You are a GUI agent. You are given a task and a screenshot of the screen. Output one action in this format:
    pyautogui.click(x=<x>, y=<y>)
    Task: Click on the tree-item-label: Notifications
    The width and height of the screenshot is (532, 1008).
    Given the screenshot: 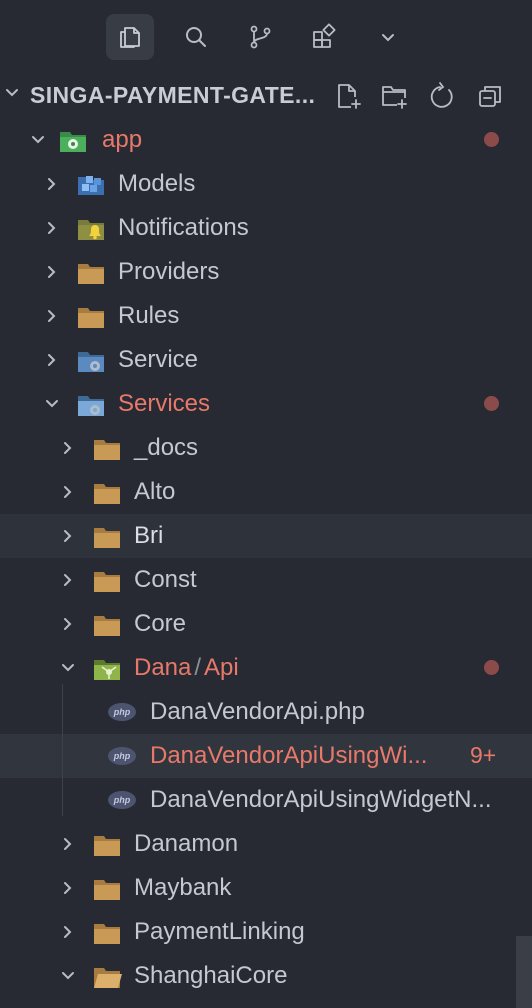 What is the action you would take?
    pyautogui.click(x=183, y=227)
    